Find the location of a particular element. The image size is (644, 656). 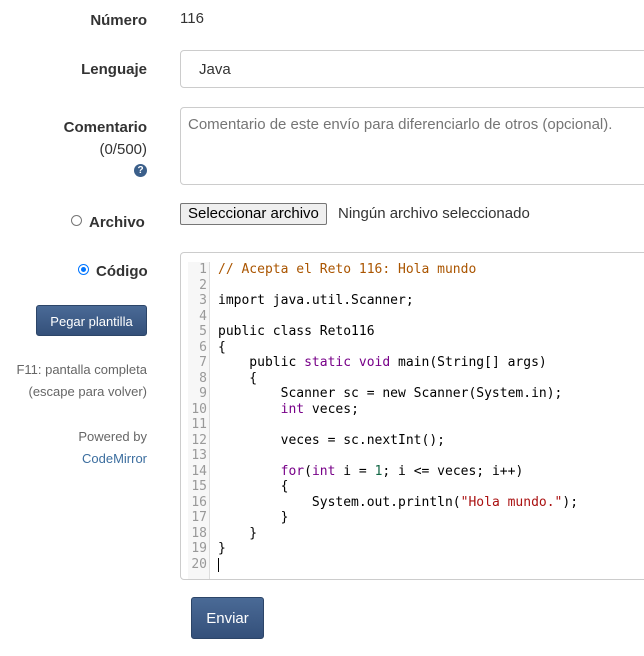

code-token: Scanner sc = new Scanner(System.in); is located at coordinates (390, 393).